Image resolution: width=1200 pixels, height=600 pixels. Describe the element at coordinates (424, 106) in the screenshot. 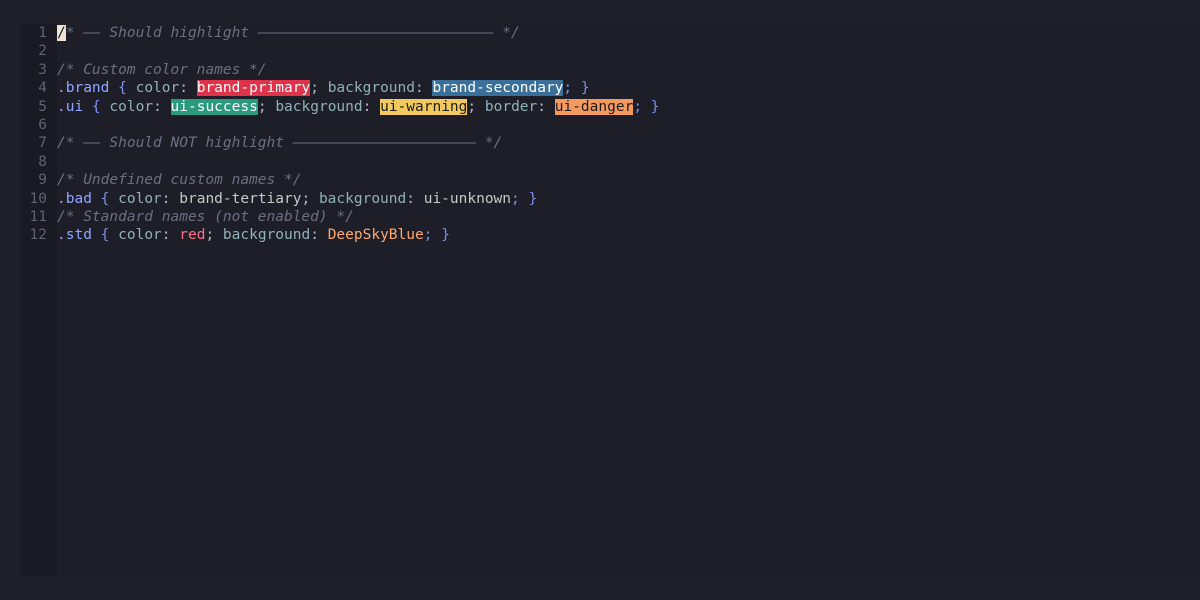

I see `color-swatch-value: ui-warning` at that location.